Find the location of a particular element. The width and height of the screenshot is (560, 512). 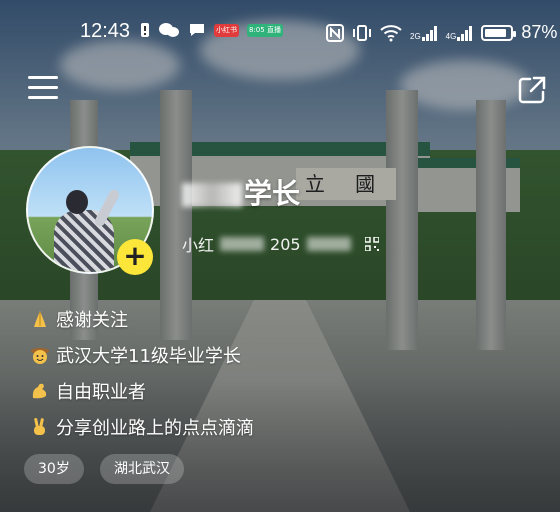

vibrate-icon is located at coordinates (362, 32).